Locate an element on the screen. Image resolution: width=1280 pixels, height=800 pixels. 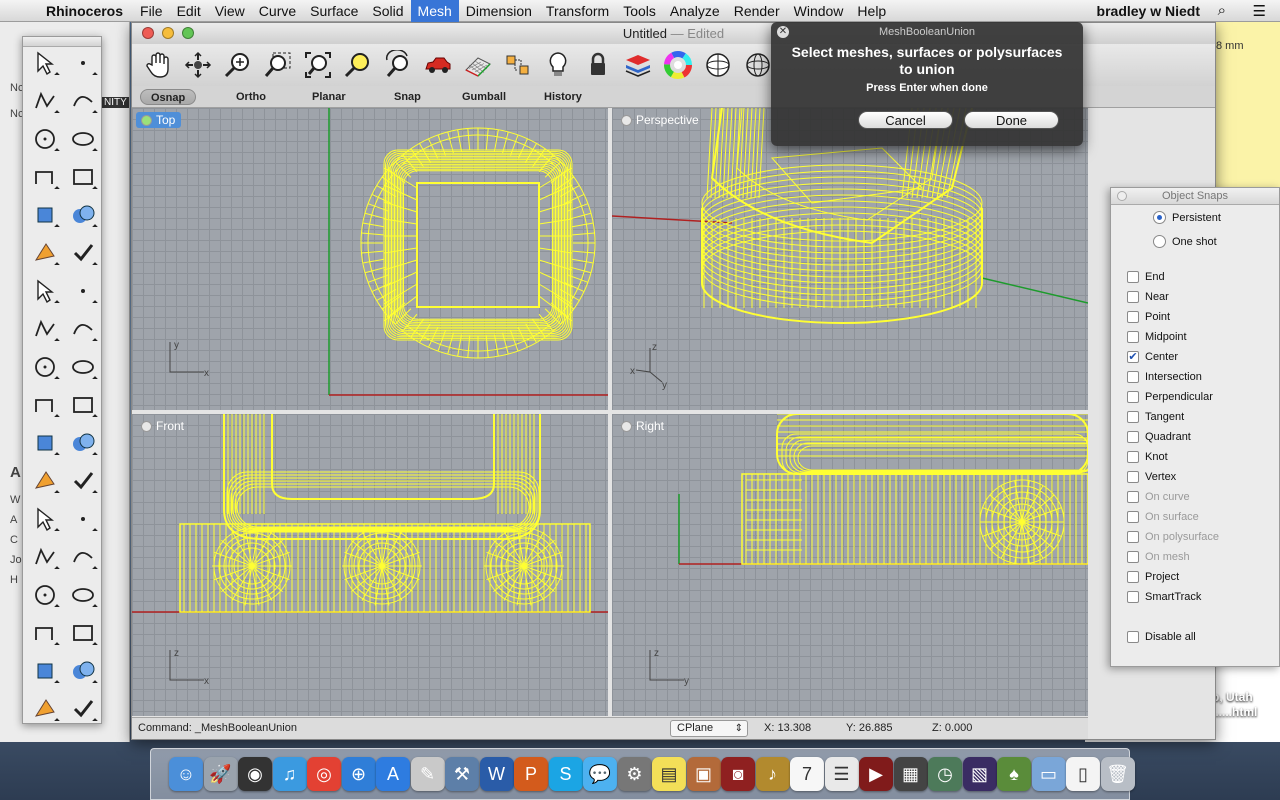
garageband-icon: ♪ is located at coordinates (772, 774).